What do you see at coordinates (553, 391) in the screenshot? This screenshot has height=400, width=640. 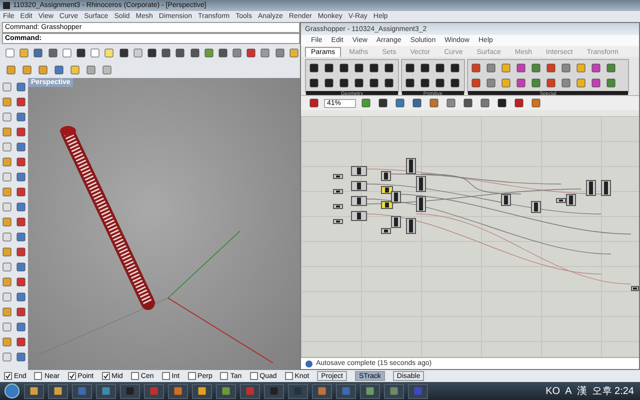 I see `tray-indicator: KO` at bounding box center [553, 391].